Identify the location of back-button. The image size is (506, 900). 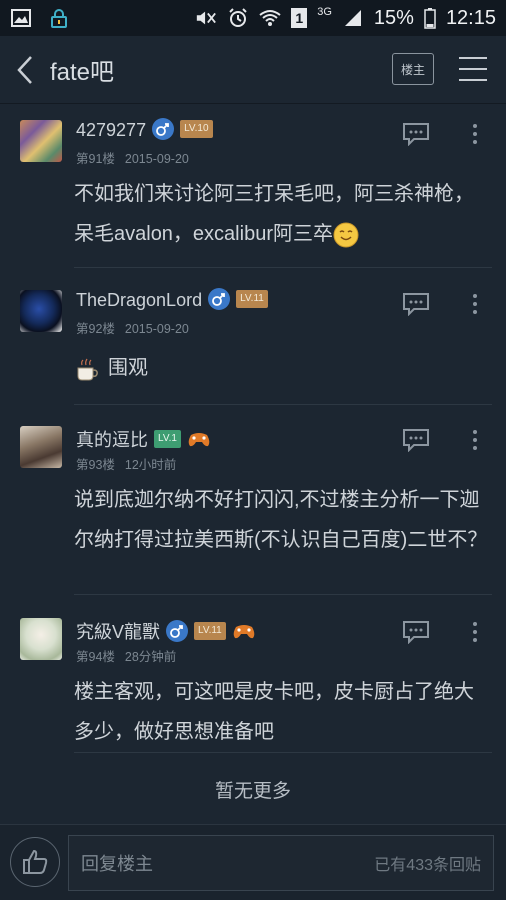
(25, 70).